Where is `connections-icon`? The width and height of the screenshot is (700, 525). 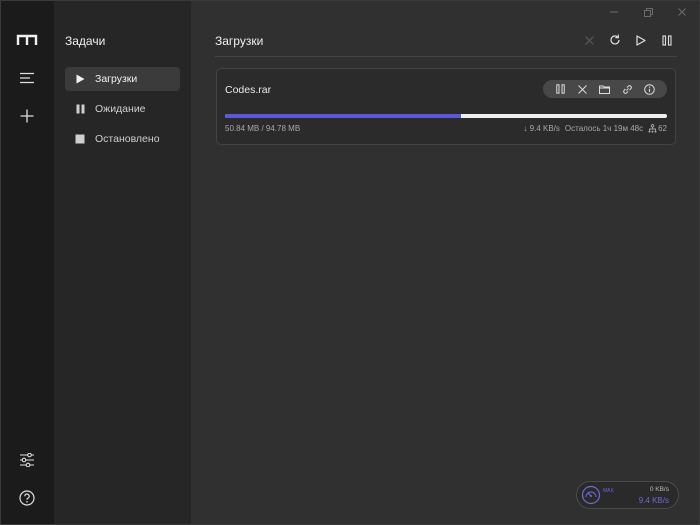 connections-icon is located at coordinates (652, 128).